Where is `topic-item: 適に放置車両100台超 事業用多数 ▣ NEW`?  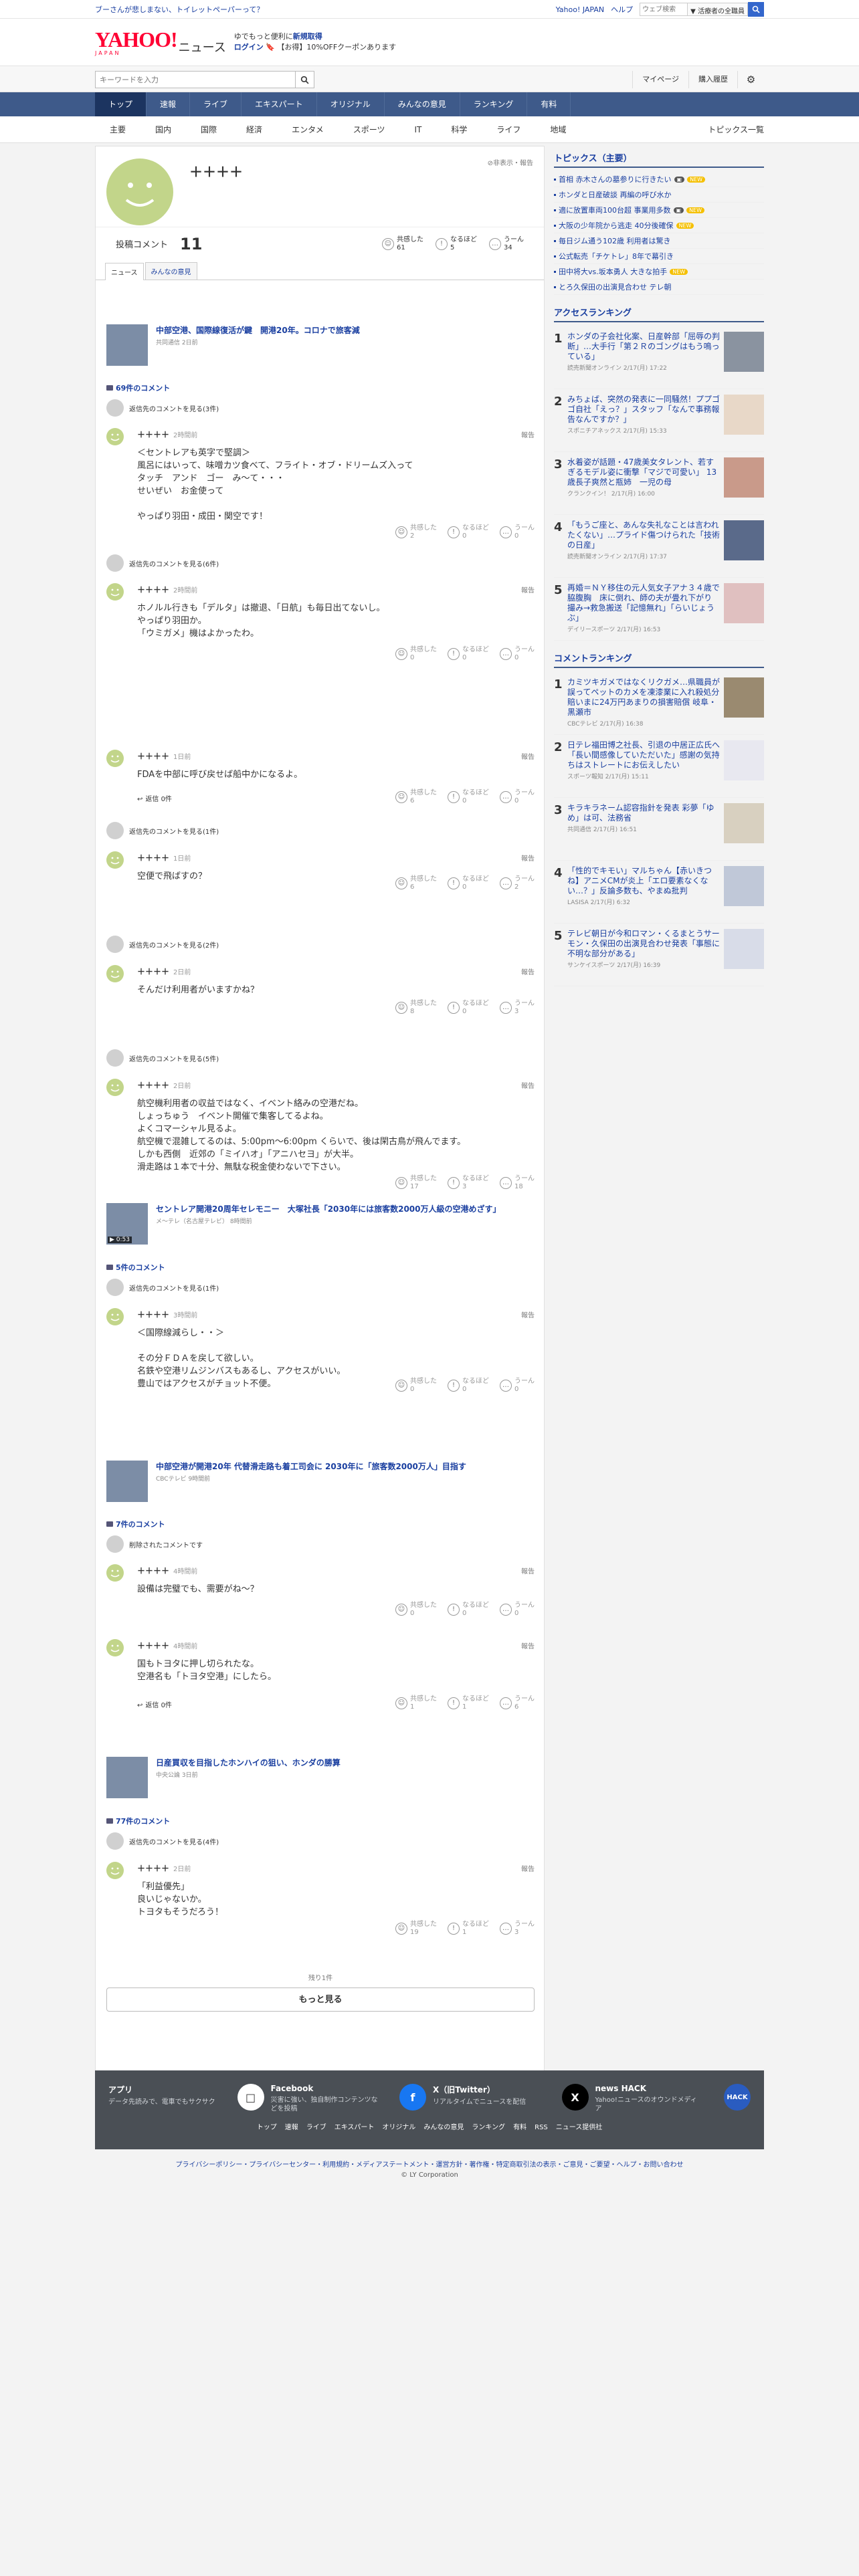
topic-item: 適に放置車両100台超 事業用多数 ▣ NEW is located at coordinates (659, 210).